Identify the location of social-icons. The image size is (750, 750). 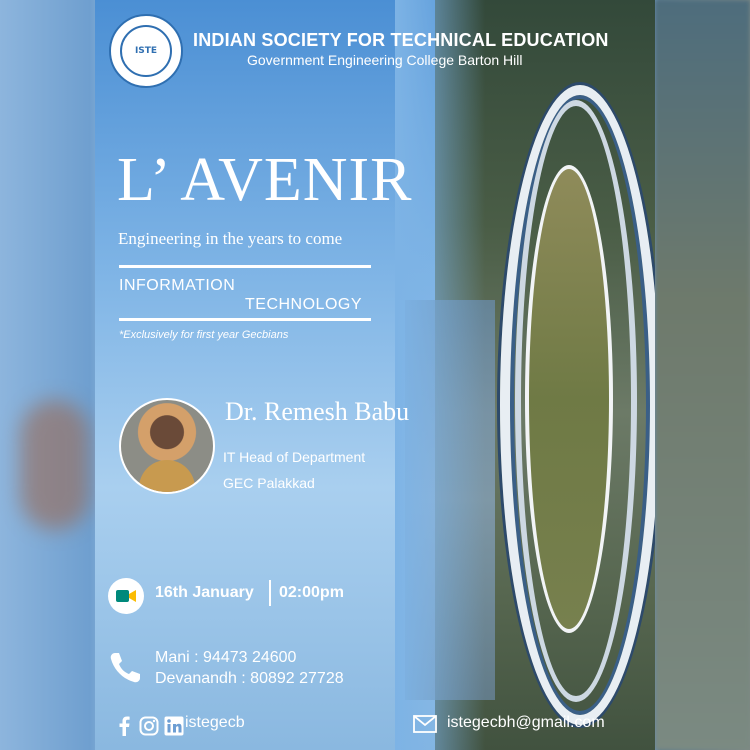
(150, 726).